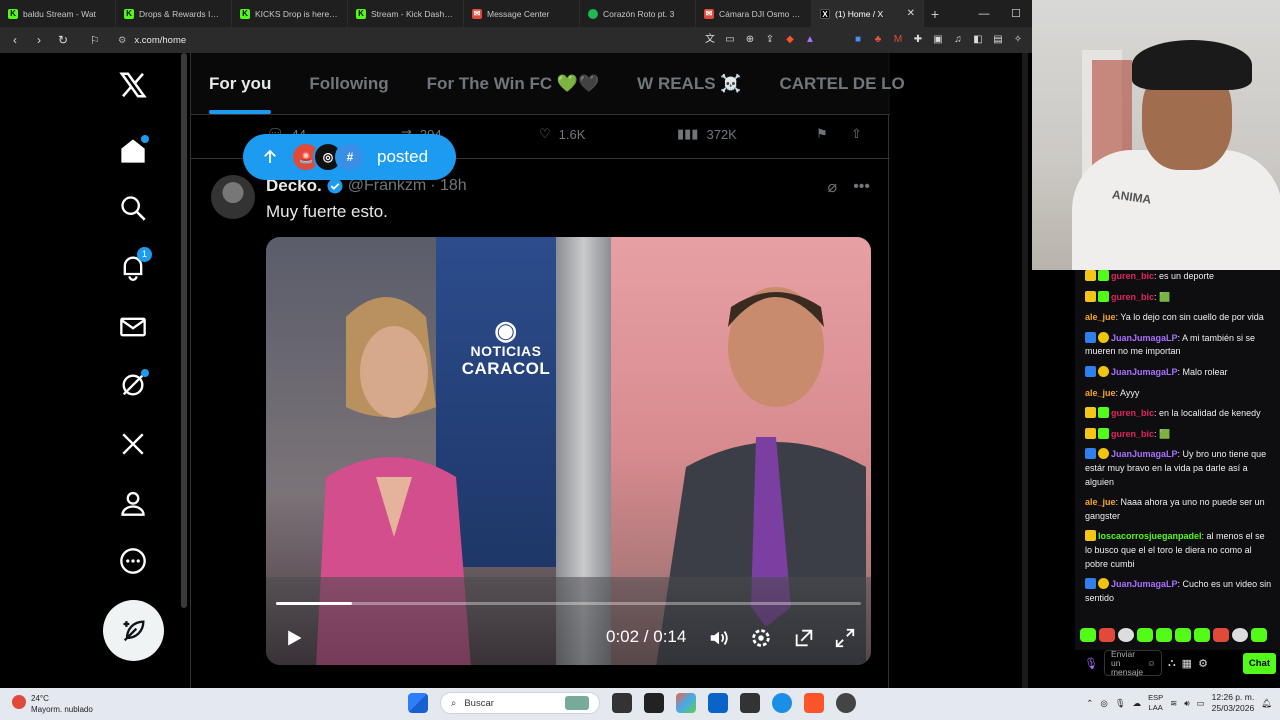  What do you see at coordinates (978, 40) in the screenshot?
I see `split-view-icon: ◧` at bounding box center [978, 40].